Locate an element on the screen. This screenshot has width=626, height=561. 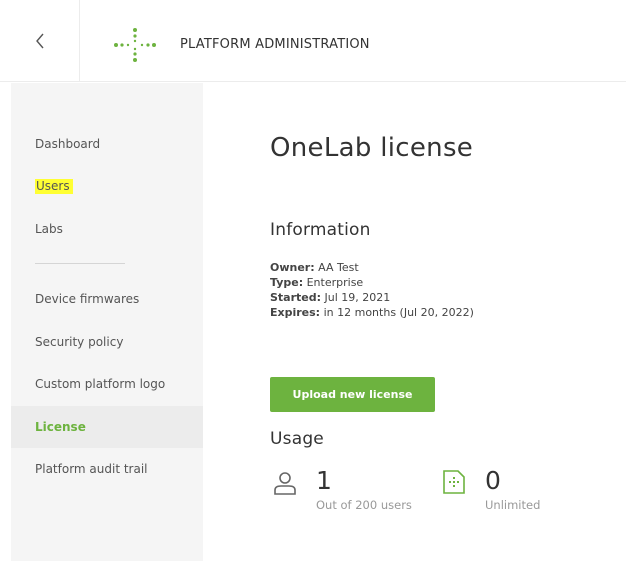
sidebar-divider is located at coordinates (80, 263).